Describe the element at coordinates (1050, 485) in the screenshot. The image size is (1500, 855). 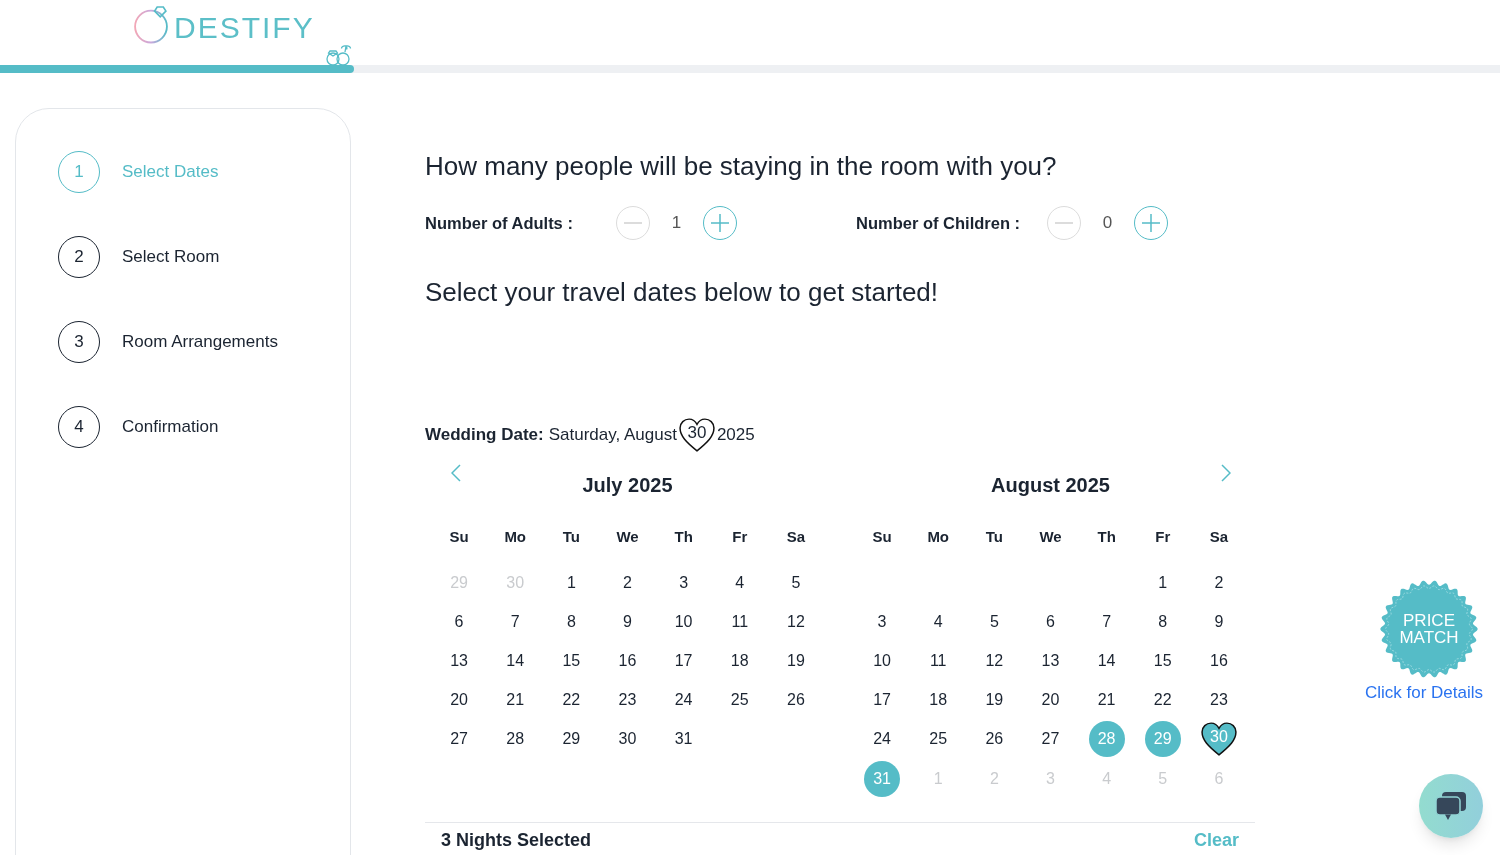
I see `month-title: August 2025` at that location.